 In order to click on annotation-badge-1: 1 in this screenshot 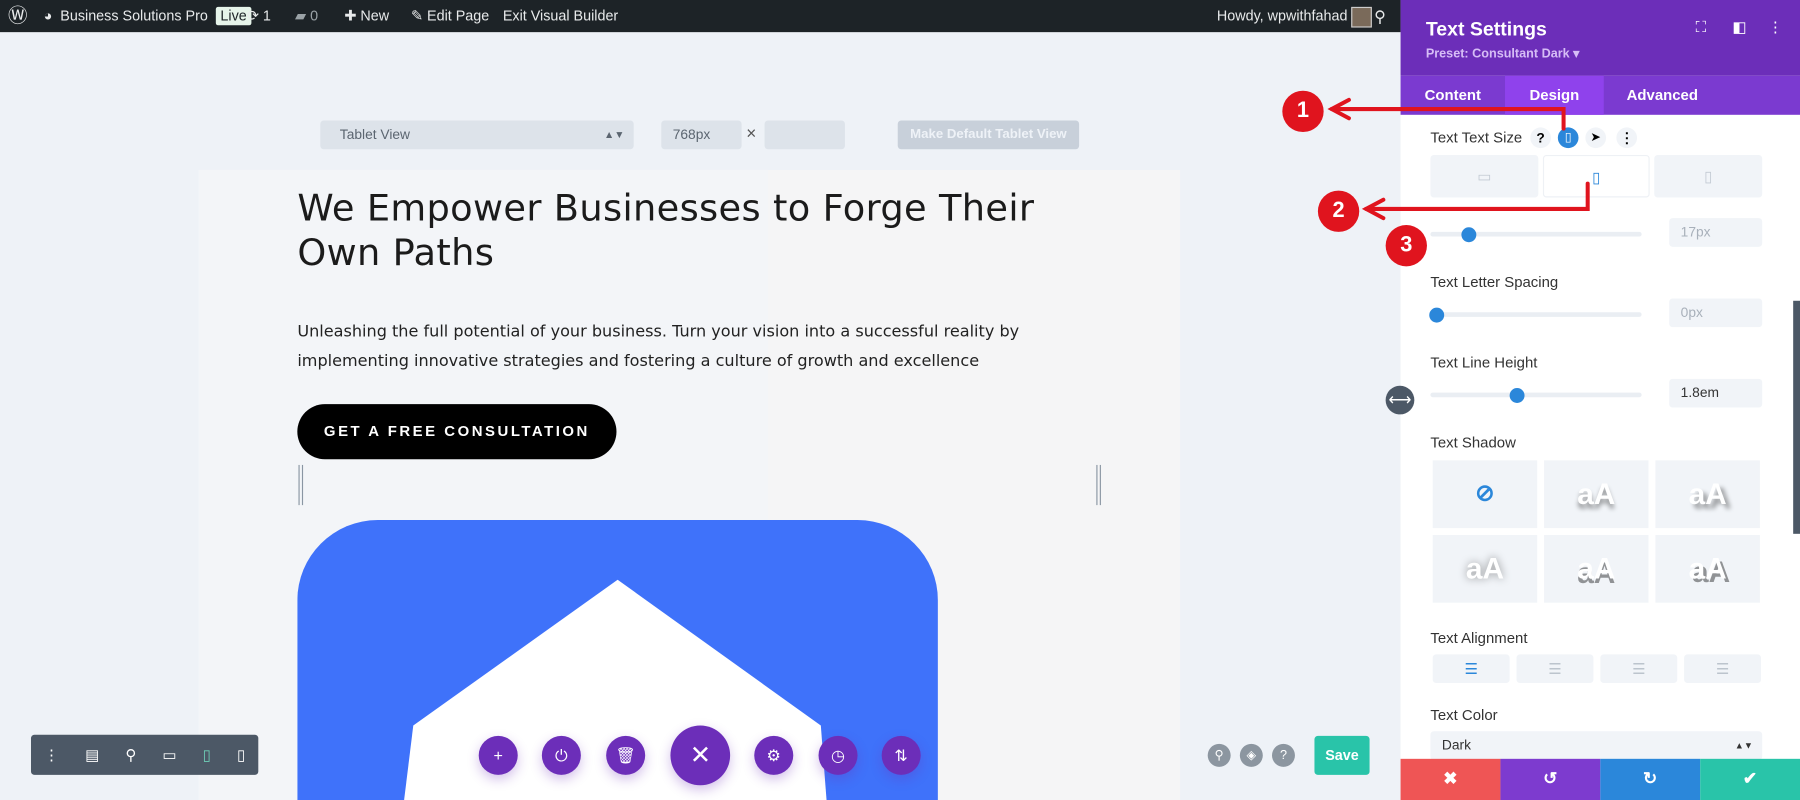, I will do `click(1303, 111)`.